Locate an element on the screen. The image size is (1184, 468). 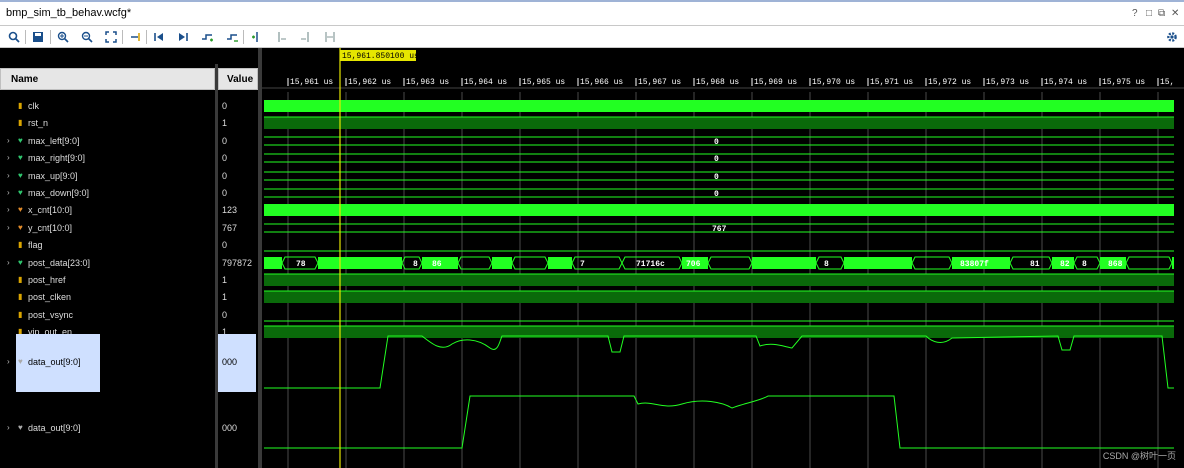
time-tick-label: 15,973 us is located at coordinates (1007, 82).